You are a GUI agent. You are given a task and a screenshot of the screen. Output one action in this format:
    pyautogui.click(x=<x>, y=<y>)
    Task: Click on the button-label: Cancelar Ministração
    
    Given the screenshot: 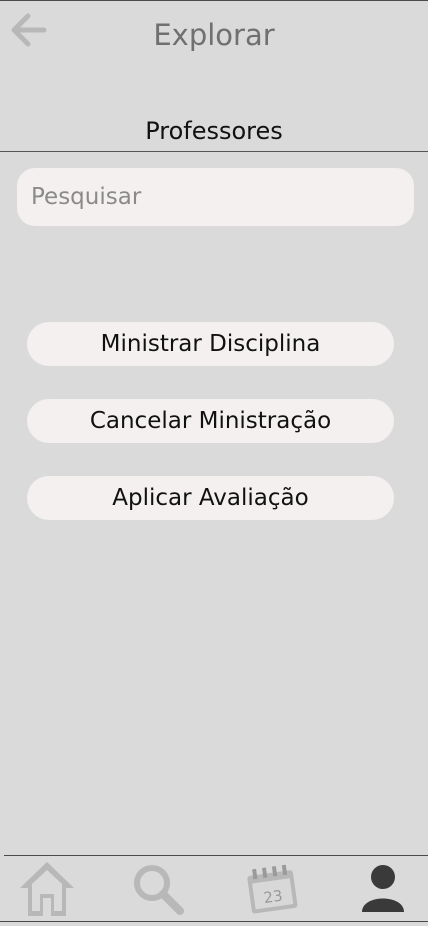 What is the action you would take?
    pyautogui.click(x=210, y=421)
    